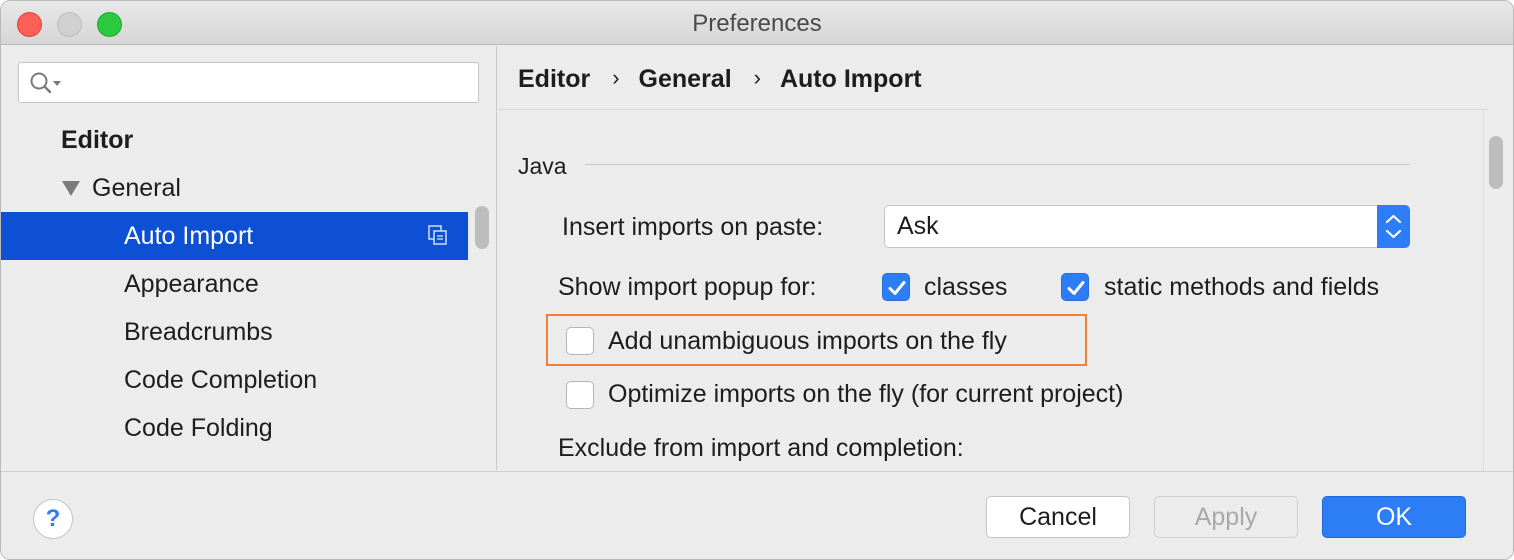  What do you see at coordinates (45, 83) in the screenshot?
I see `search-icon` at bounding box center [45, 83].